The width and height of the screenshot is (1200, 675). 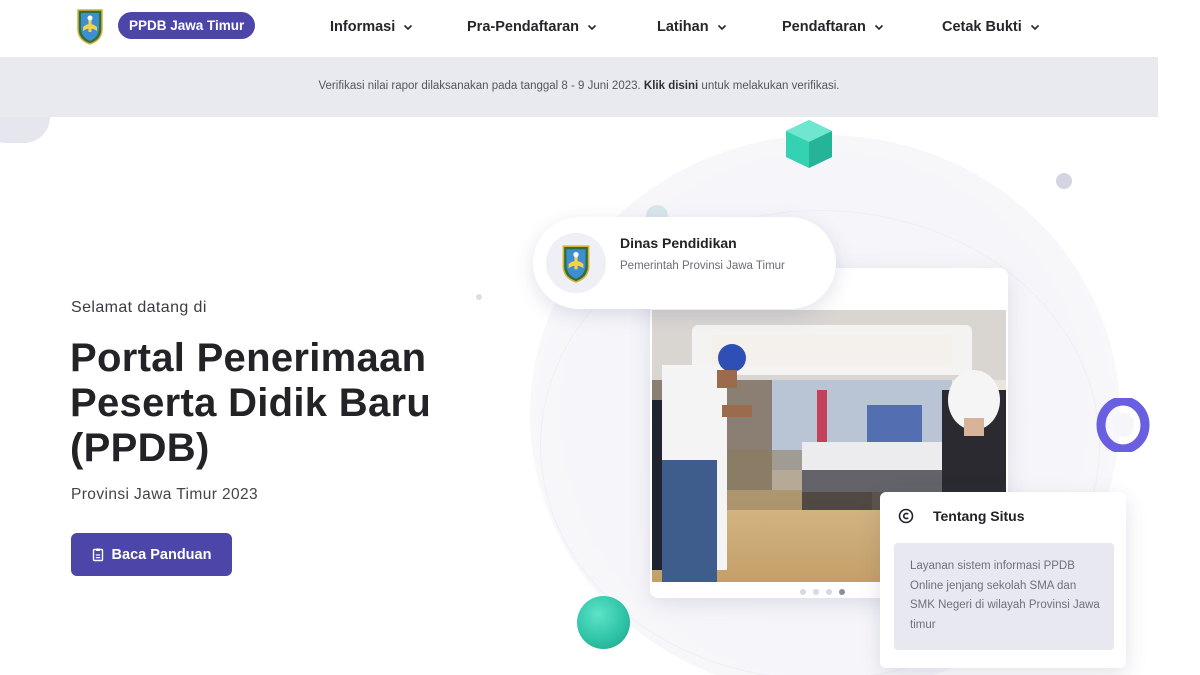 I want to click on nav-item-label: Latihan, so click(x=683, y=27).